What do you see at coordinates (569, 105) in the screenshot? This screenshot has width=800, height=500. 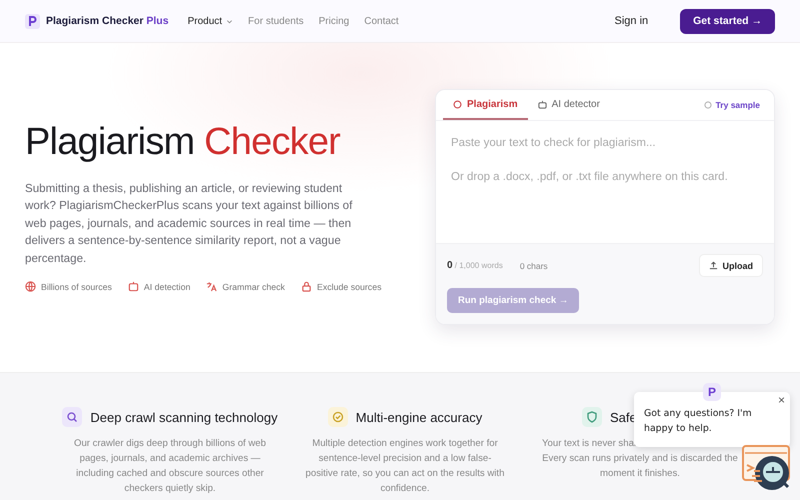 I see `tab: AI detector` at bounding box center [569, 105].